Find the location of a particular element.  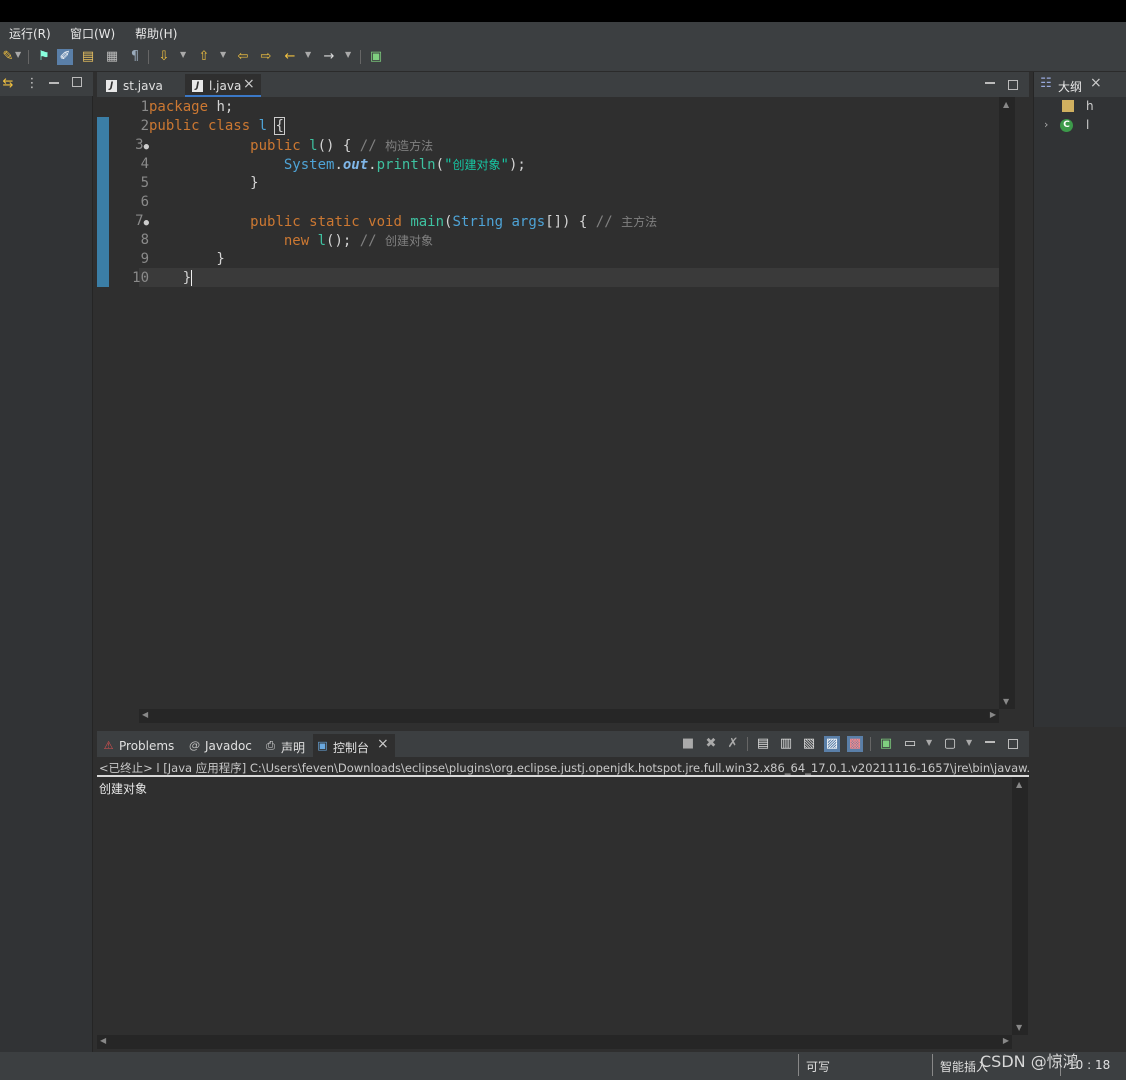

watermark: CSDN @惊鸿 is located at coordinates (1029, 1061).